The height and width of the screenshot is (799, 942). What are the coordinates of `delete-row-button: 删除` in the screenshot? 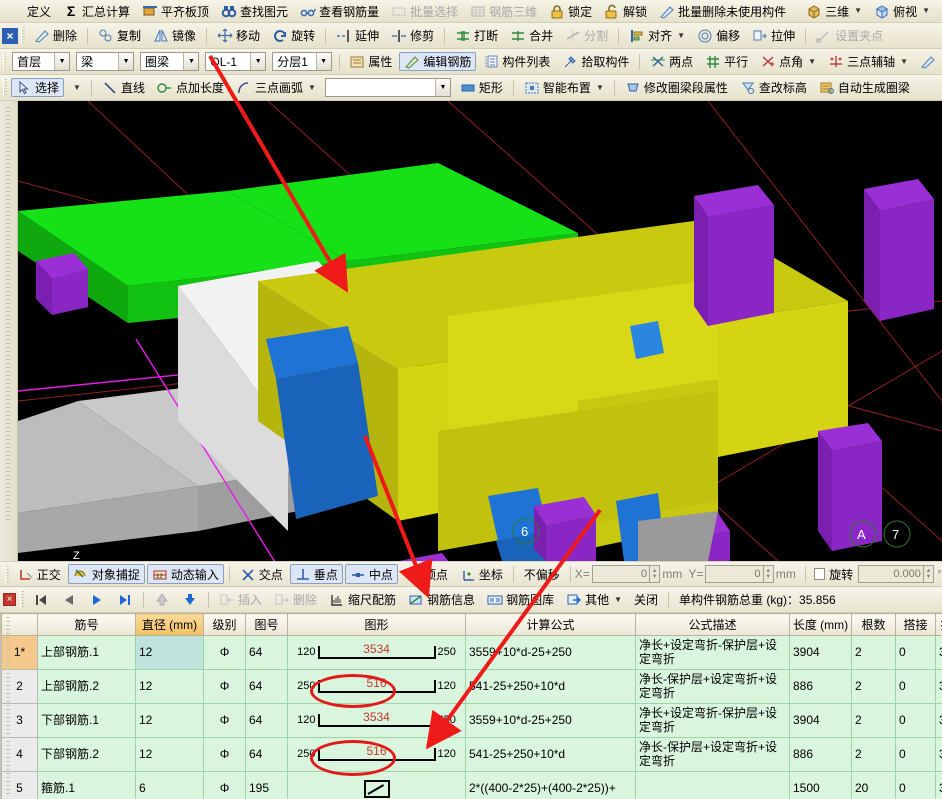 It's located at (295, 599).